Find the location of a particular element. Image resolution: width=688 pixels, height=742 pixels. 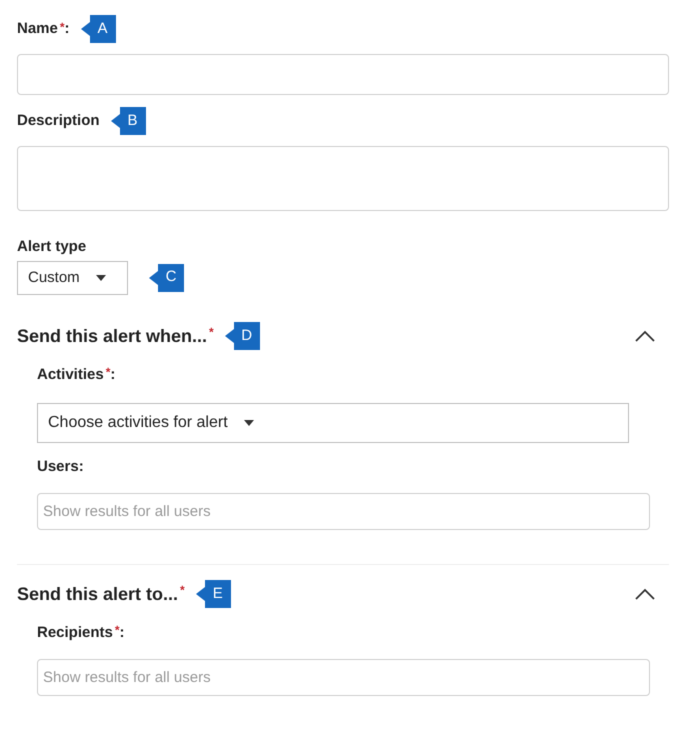

alert-type-dropdown: Custom is located at coordinates (72, 278).